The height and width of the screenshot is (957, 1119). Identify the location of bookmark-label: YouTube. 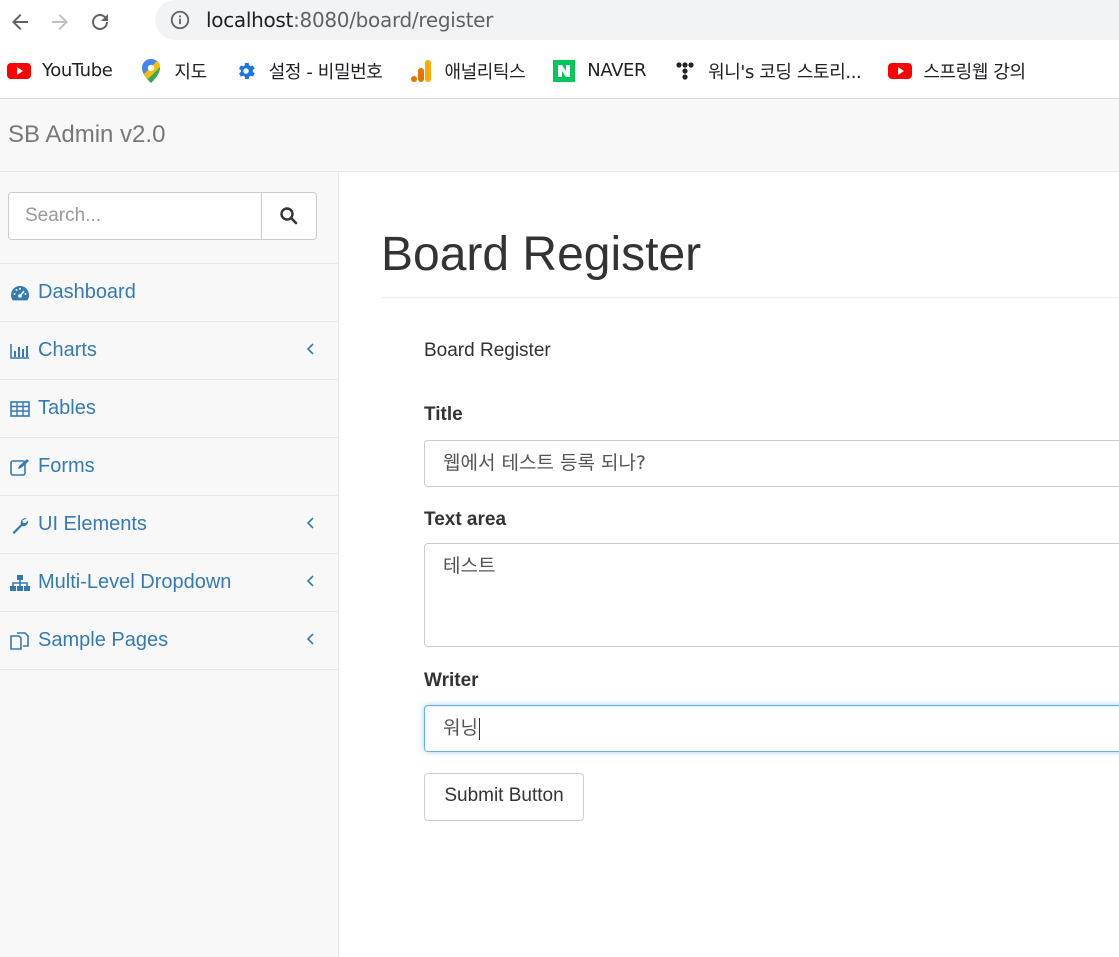
(77, 70).